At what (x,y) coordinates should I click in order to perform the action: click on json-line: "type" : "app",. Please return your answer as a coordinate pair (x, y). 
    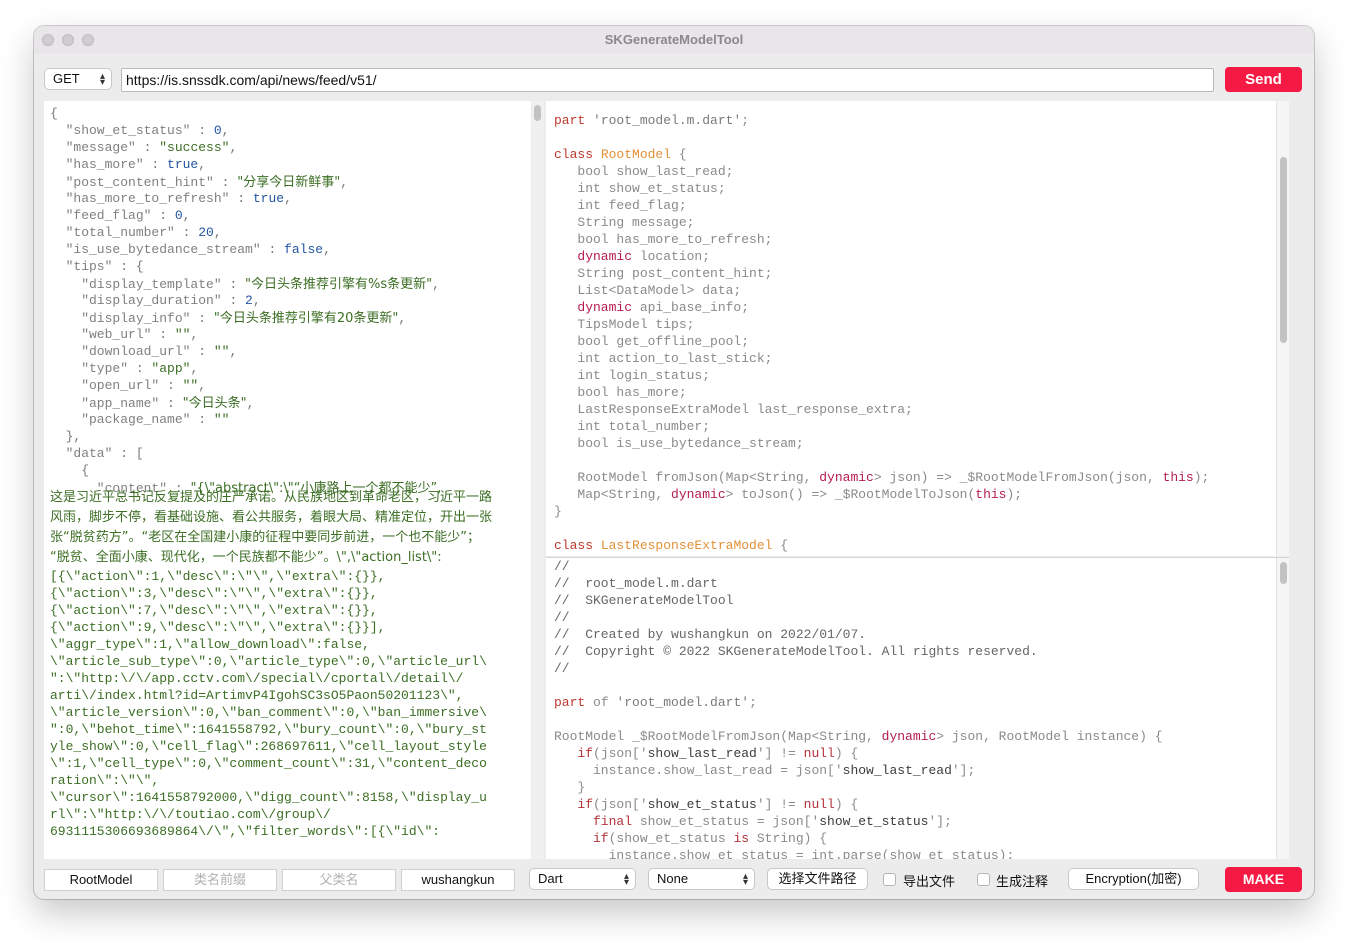
    Looking at the image, I should click on (124, 368).